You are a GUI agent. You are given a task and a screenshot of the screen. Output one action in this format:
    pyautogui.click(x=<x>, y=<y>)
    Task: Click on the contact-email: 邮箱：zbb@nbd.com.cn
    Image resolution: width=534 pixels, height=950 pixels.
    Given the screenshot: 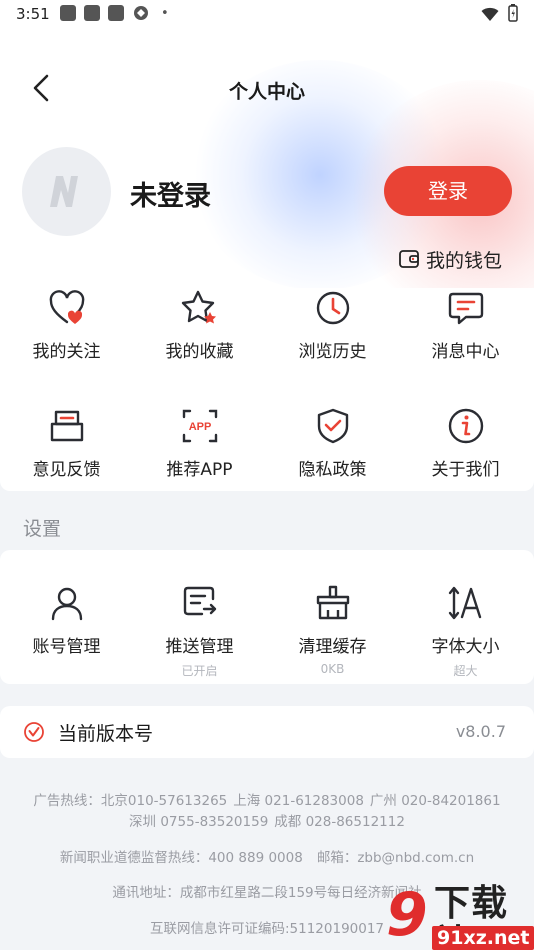 What is the action you would take?
    pyautogui.click(x=395, y=858)
    